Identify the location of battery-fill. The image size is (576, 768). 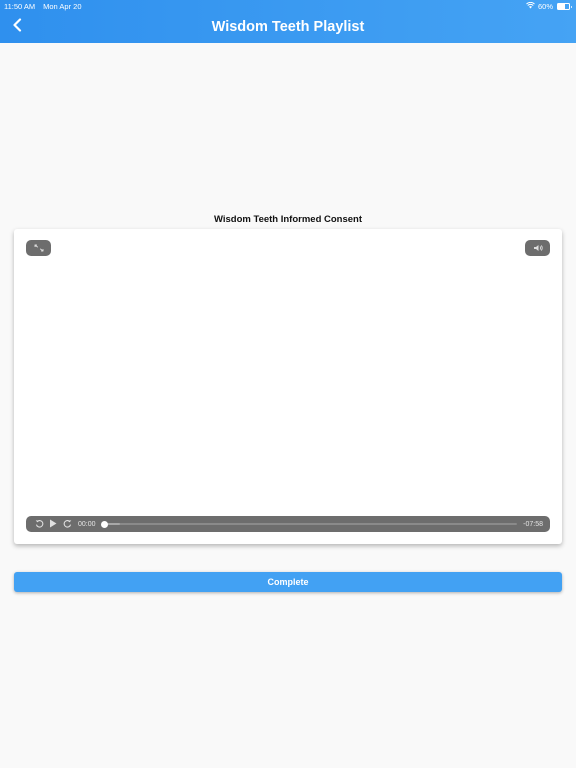
(561, 6).